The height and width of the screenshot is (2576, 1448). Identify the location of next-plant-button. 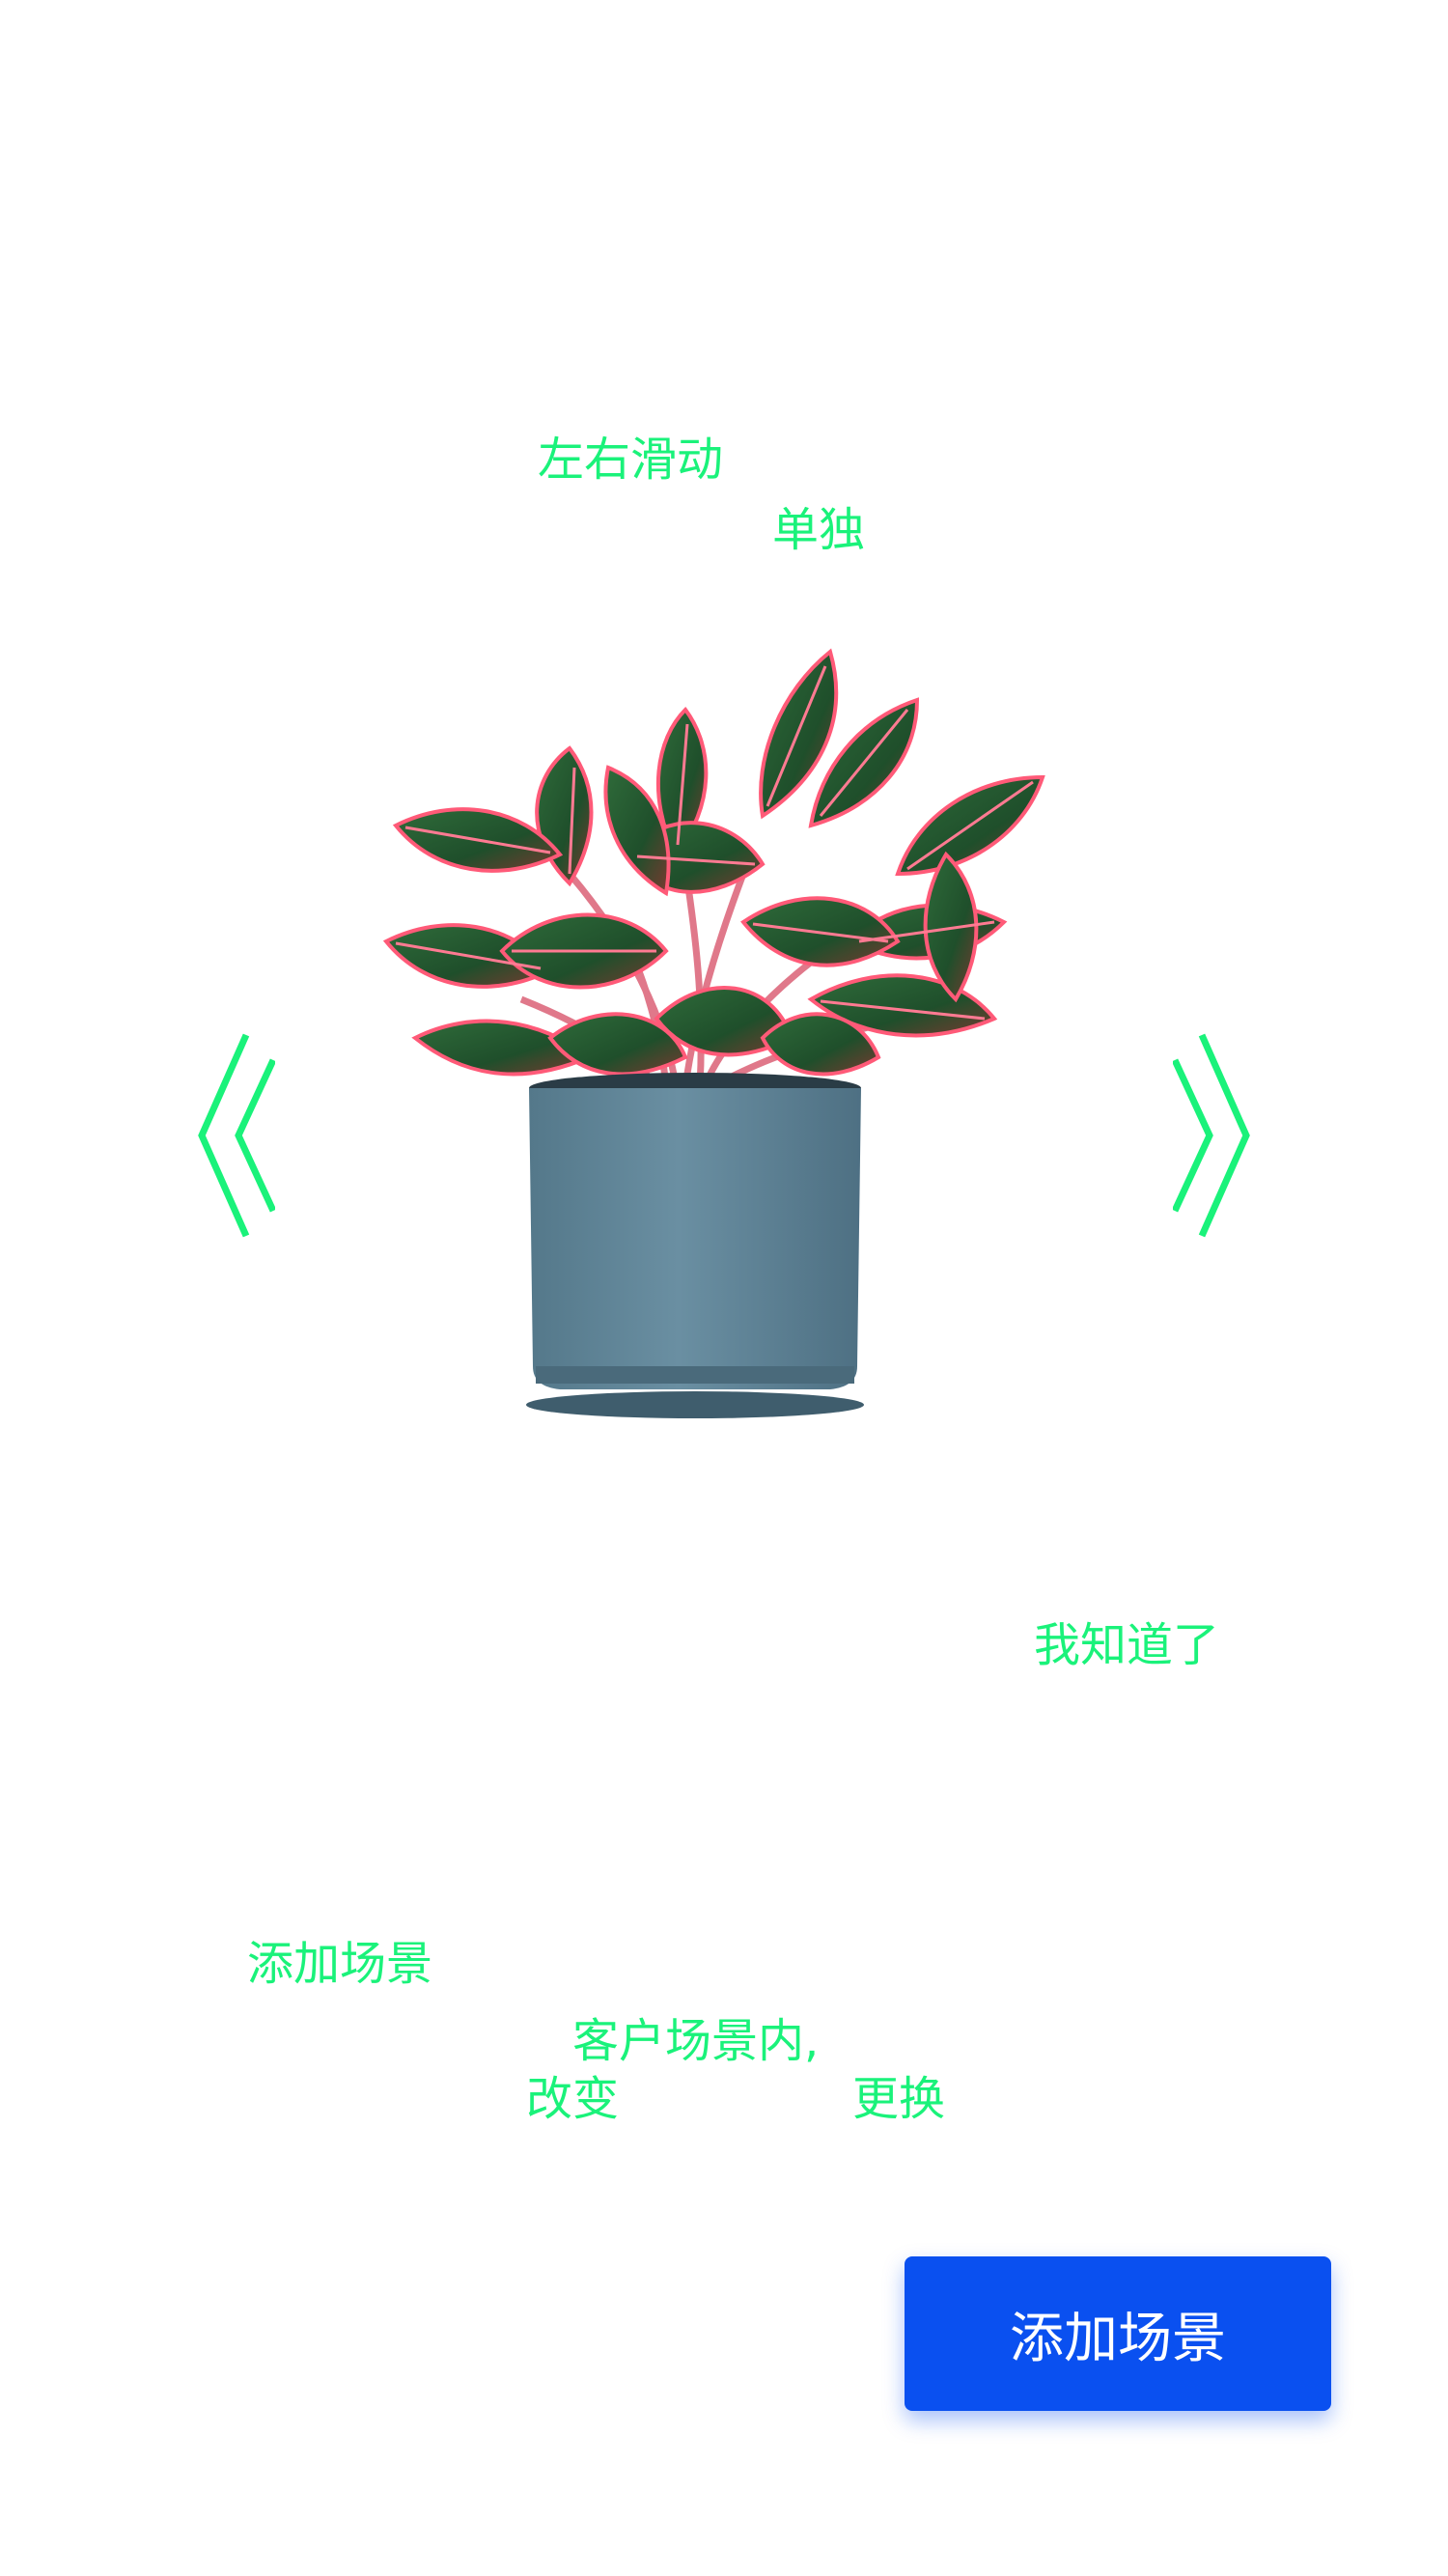
(1211, 1136).